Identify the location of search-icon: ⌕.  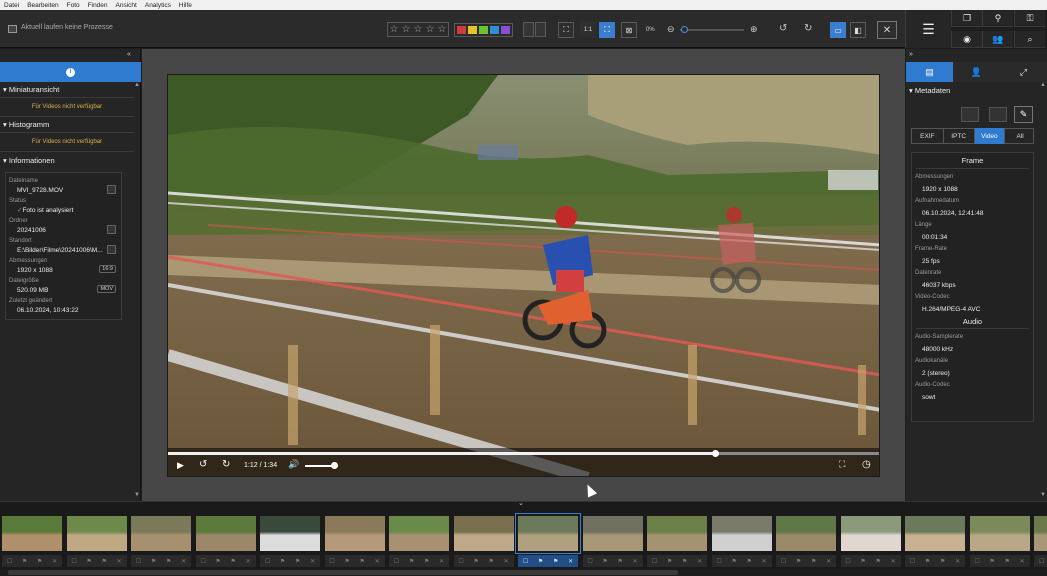
(1029, 39).